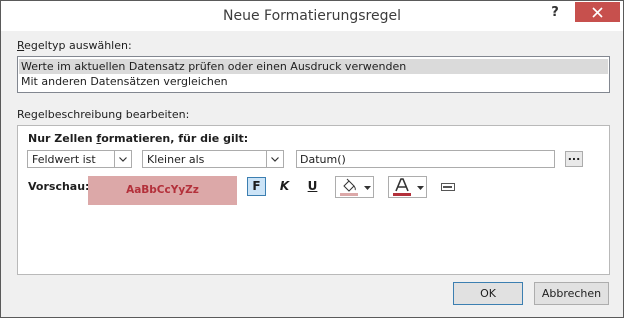 The image size is (624, 318). I want to click on data-bar-toggle, so click(448, 186).